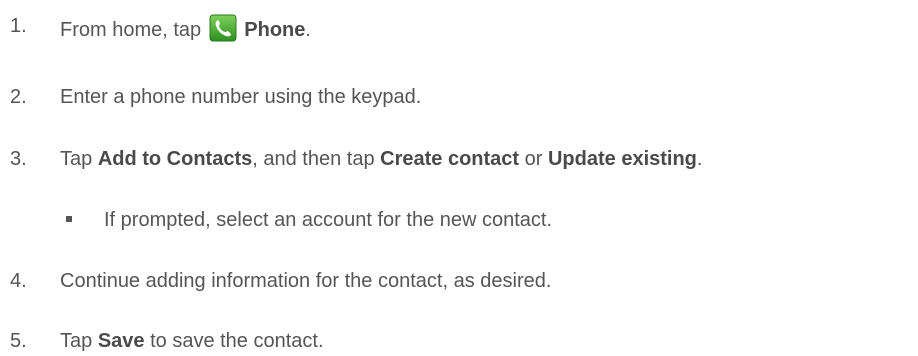 Image resolution: width=918 pixels, height=356 pixels. What do you see at coordinates (316, 159) in the screenshot?
I see `step-text-part: , and then tap` at bounding box center [316, 159].